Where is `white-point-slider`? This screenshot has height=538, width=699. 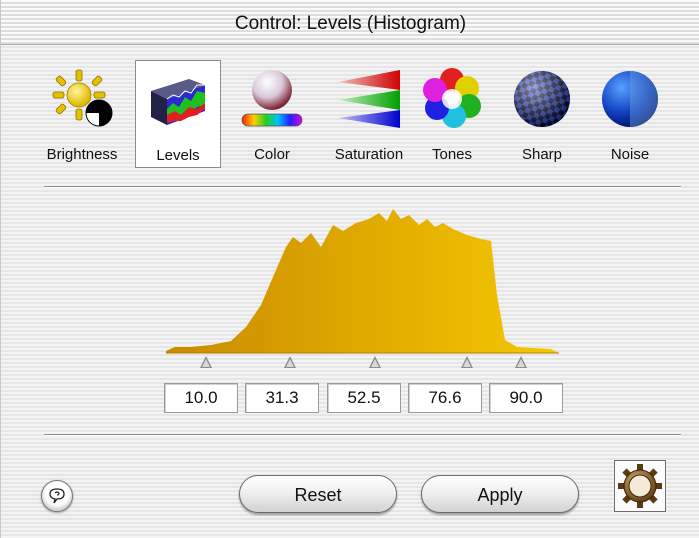
white-point-slider is located at coordinates (521, 362).